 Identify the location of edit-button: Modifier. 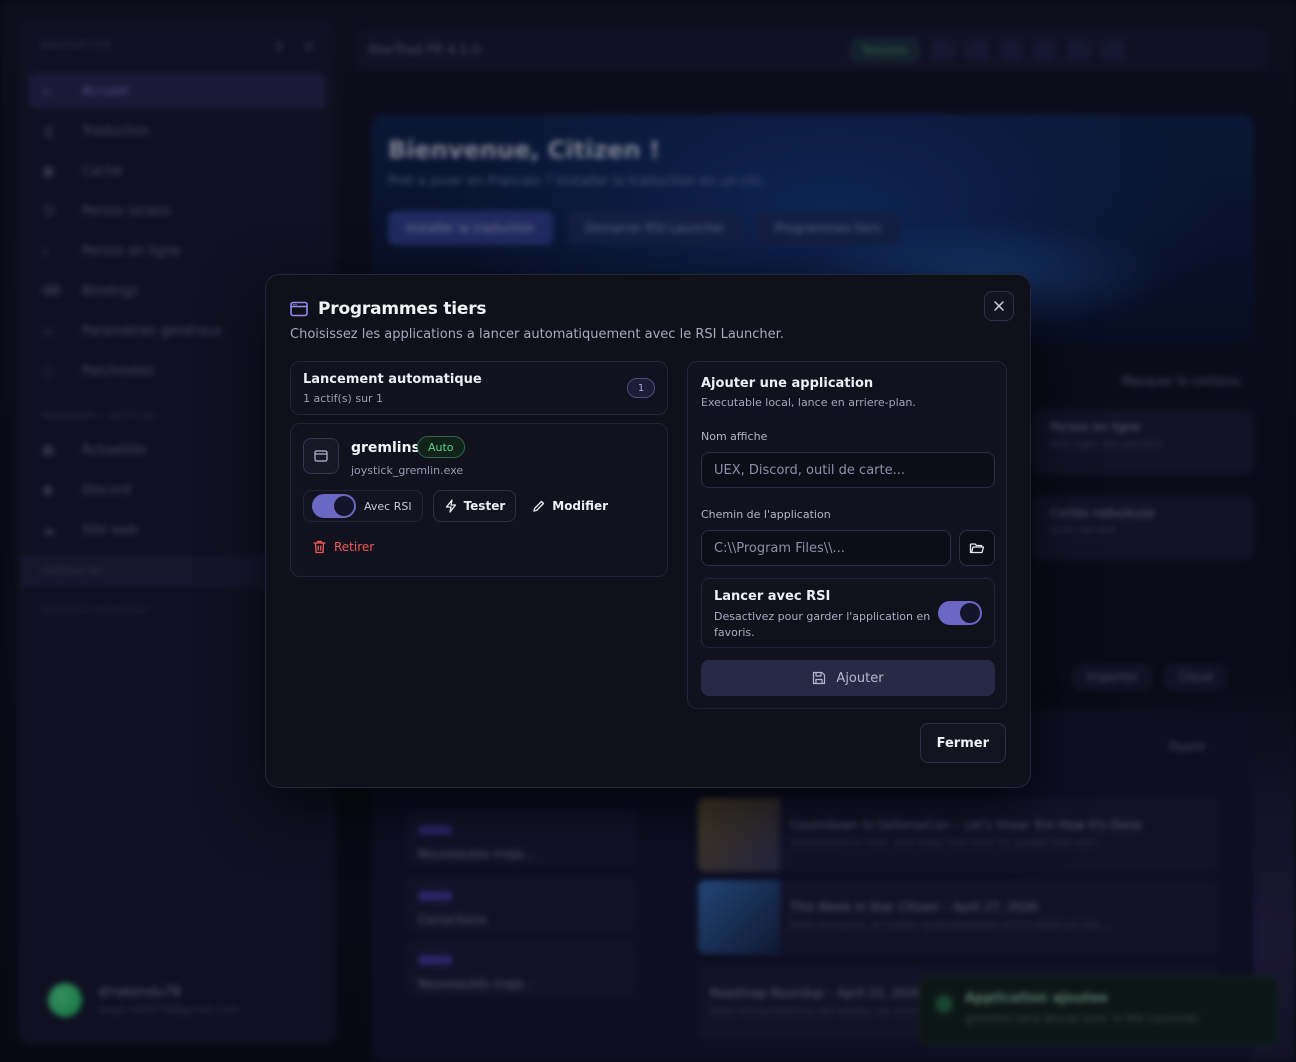
(570, 506).